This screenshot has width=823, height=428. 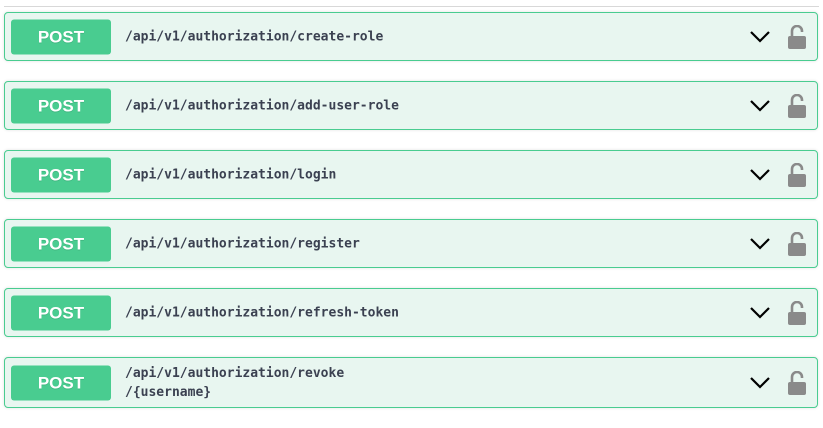 I want to click on endpoint-path: /api/v1/authorization/login, so click(x=231, y=174).